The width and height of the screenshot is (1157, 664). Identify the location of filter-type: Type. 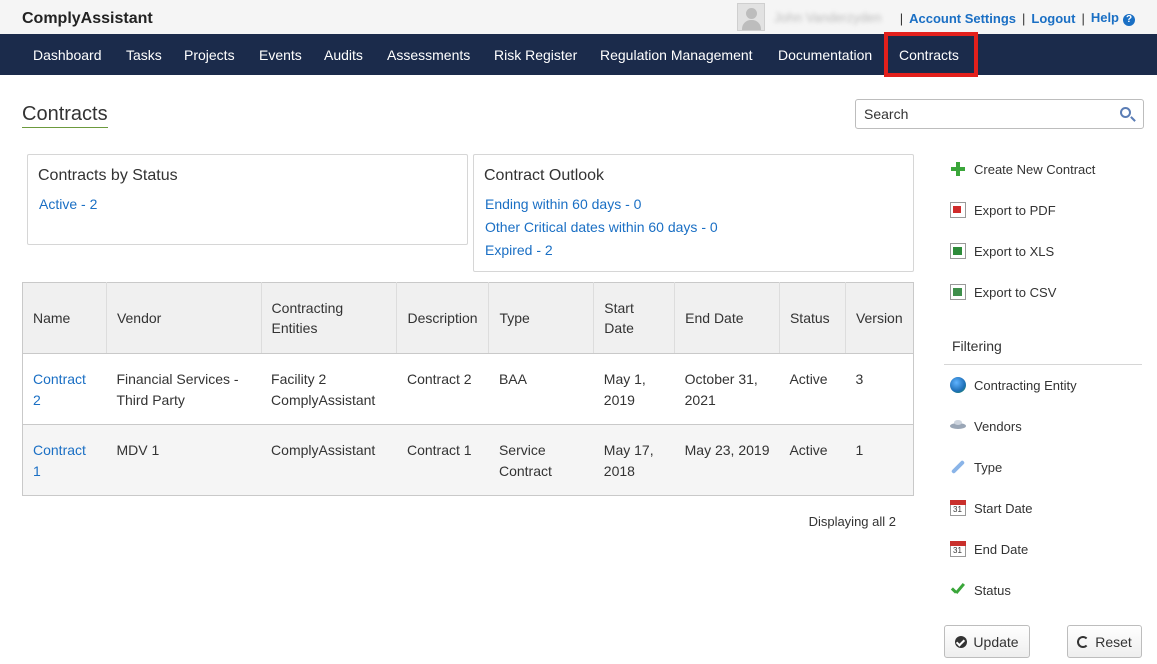
(976, 467).